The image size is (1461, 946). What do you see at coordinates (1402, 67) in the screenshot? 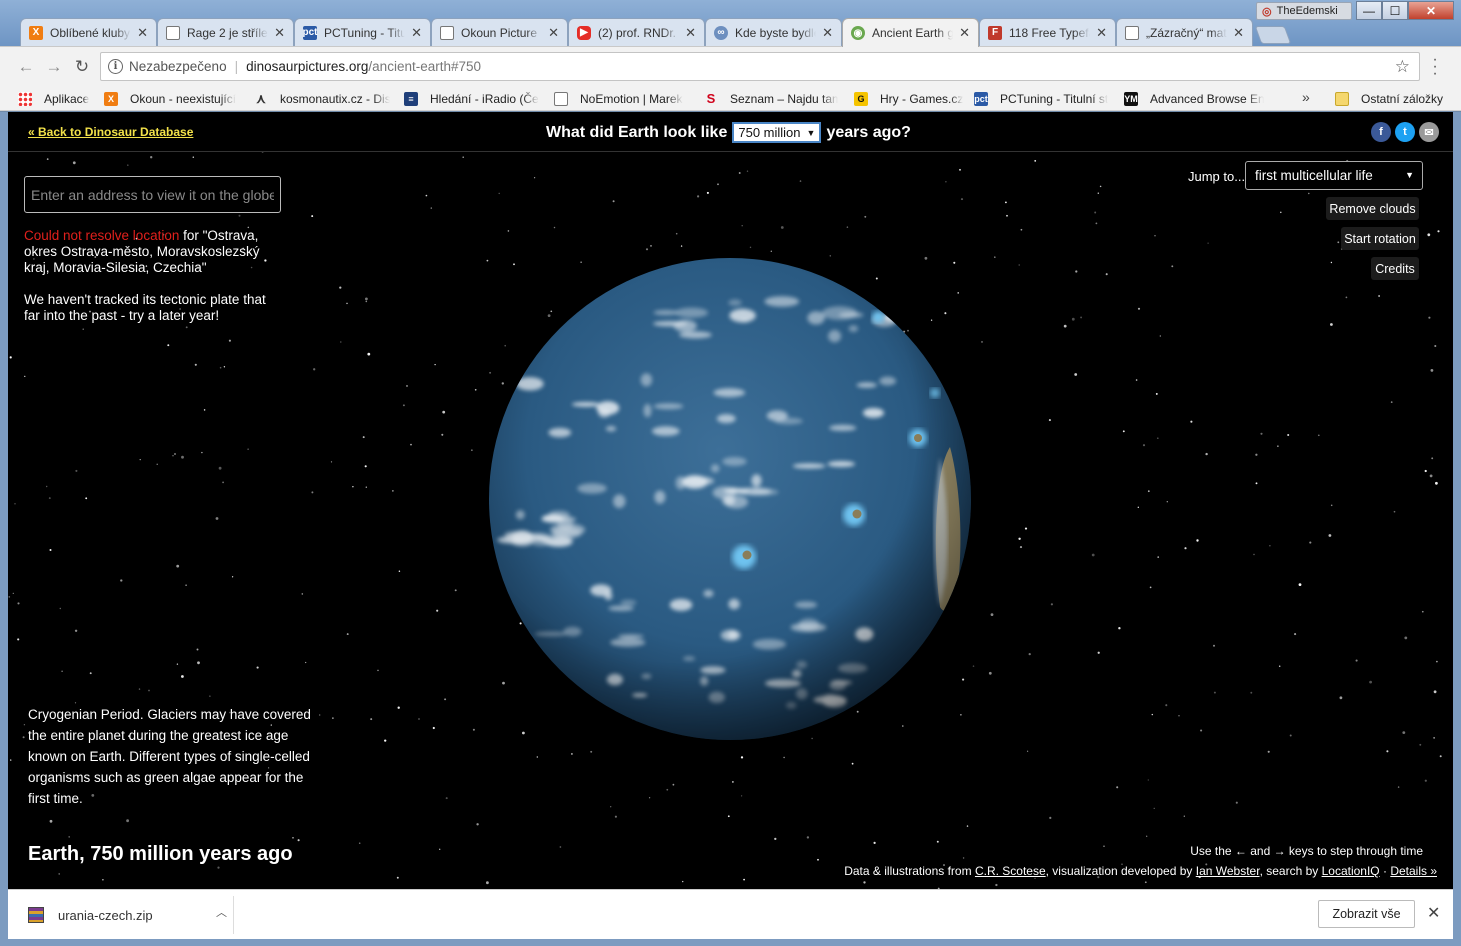
I see `bookmark-star-icon: ☆` at bounding box center [1402, 67].